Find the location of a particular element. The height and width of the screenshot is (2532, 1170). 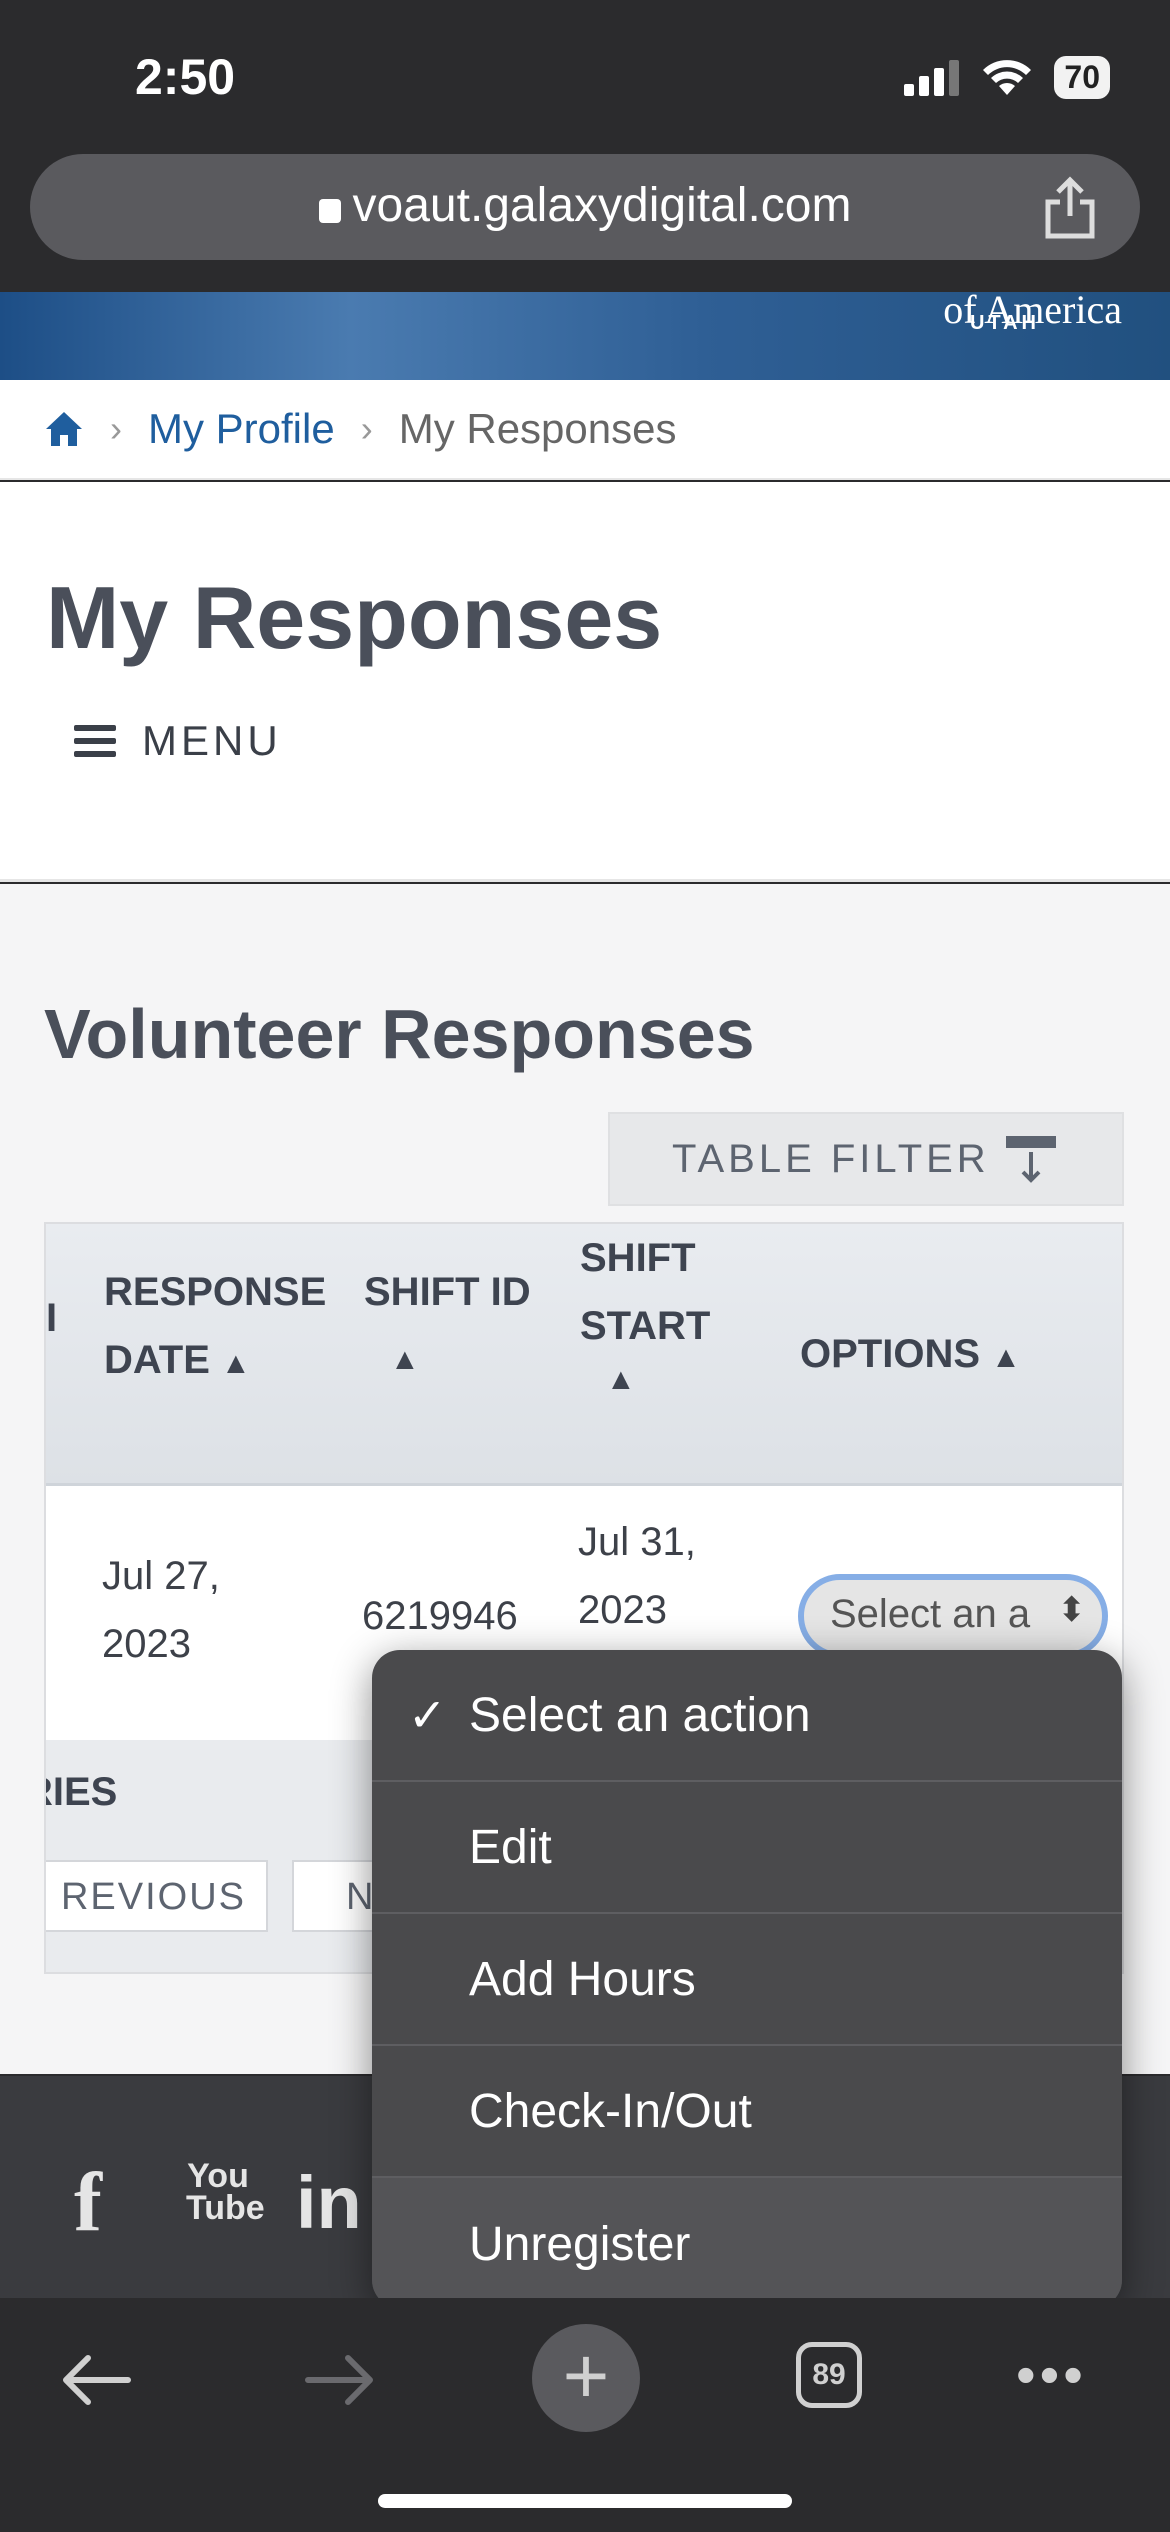

option-label: Edit is located at coordinates (510, 1847).